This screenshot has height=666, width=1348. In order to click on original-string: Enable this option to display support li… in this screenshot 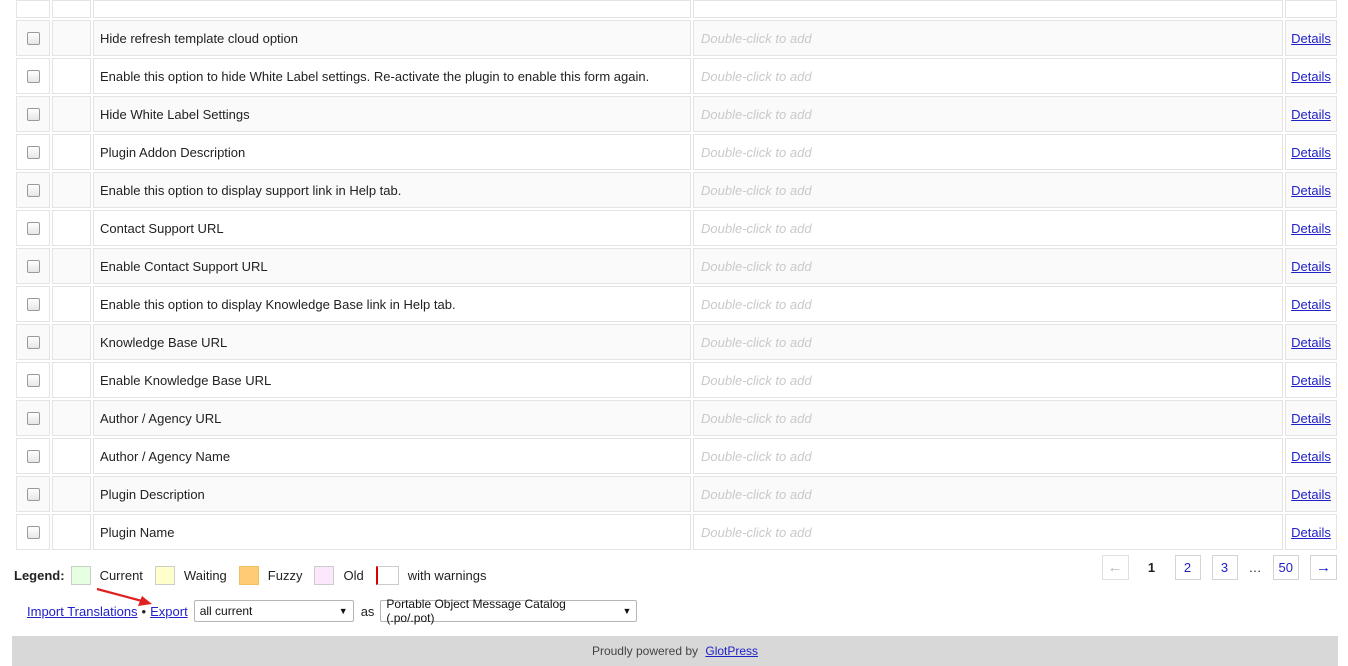, I will do `click(392, 190)`.